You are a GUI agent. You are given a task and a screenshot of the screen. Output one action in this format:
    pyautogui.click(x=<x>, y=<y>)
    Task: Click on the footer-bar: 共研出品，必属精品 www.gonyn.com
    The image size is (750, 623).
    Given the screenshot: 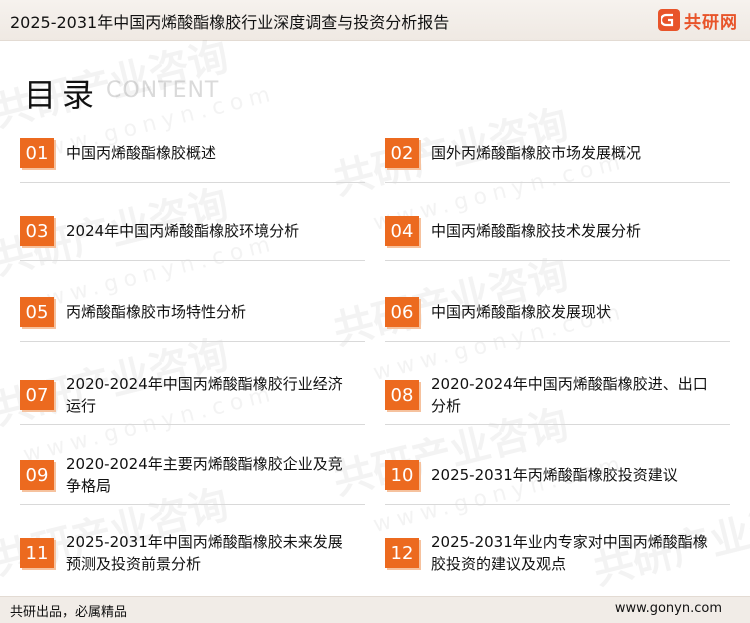 What is the action you would take?
    pyautogui.click(x=375, y=609)
    